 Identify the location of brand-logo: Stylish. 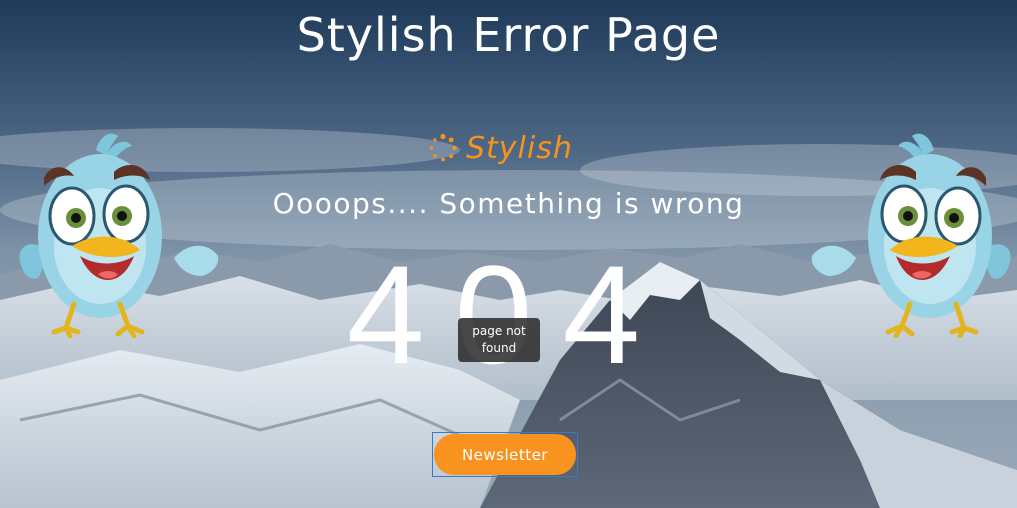
(500, 148).